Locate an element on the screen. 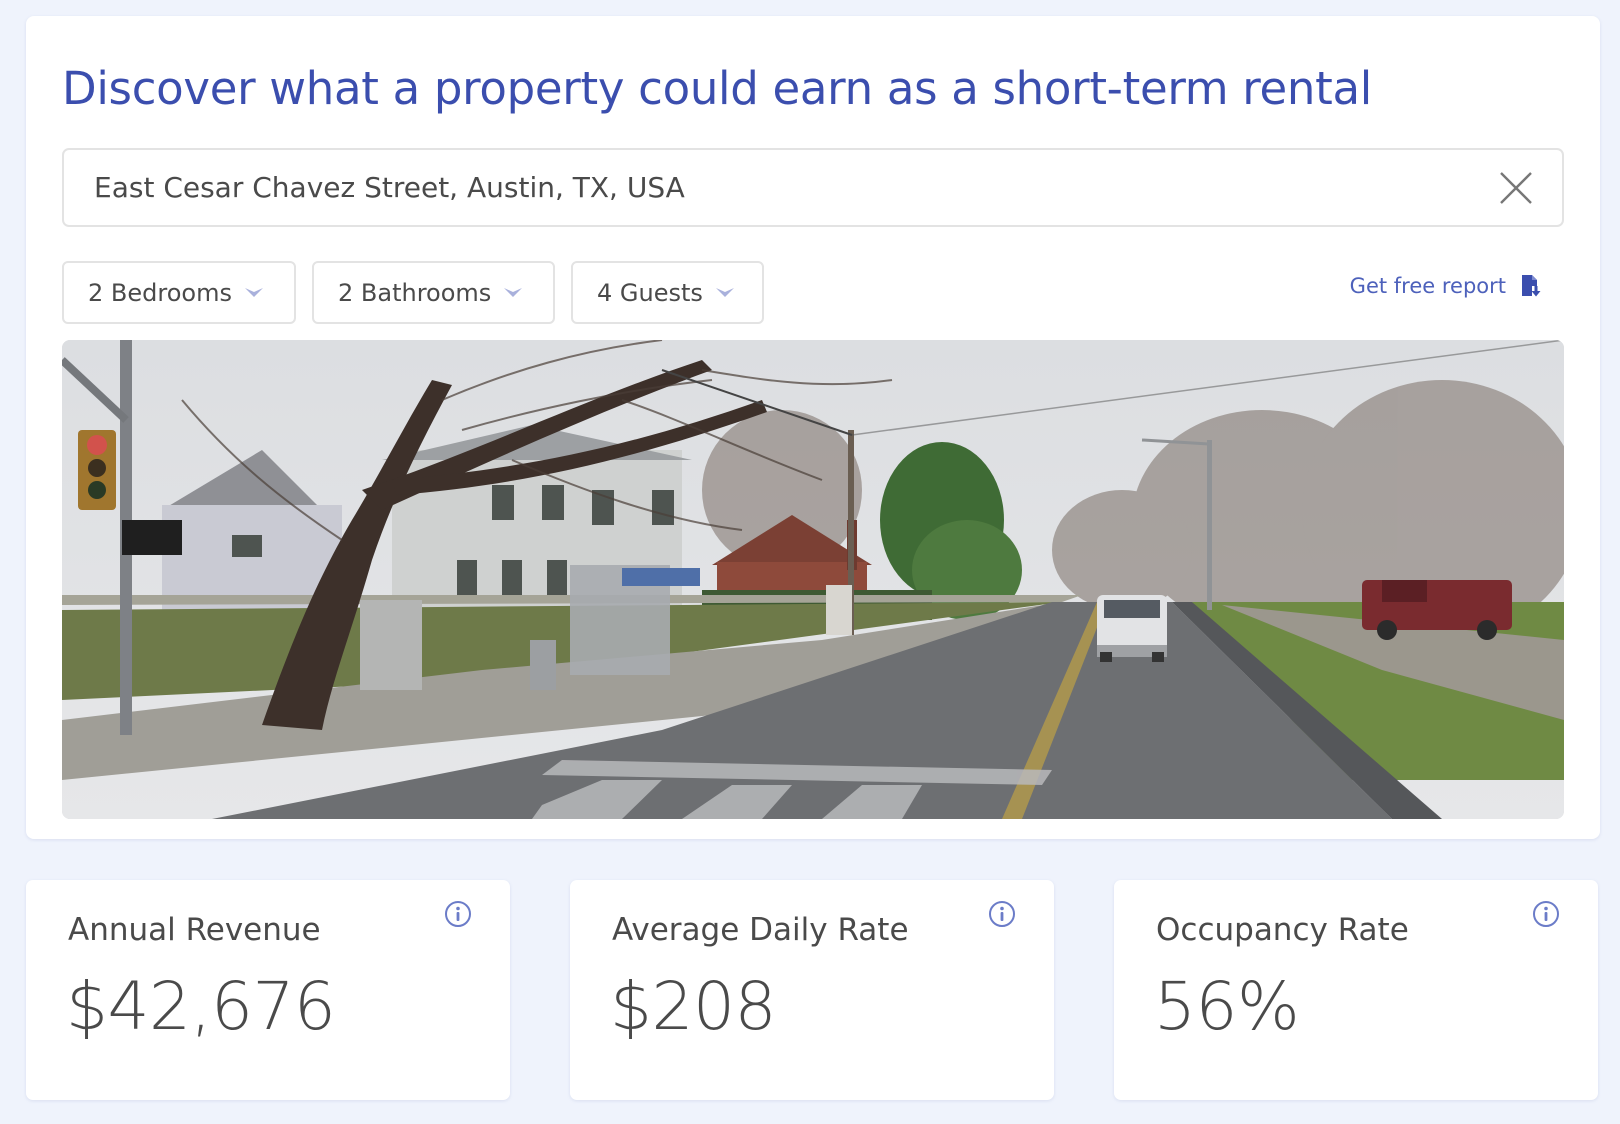 This screenshot has width=1620, height=1124. address-search-box is located at coordinates (813, 187).